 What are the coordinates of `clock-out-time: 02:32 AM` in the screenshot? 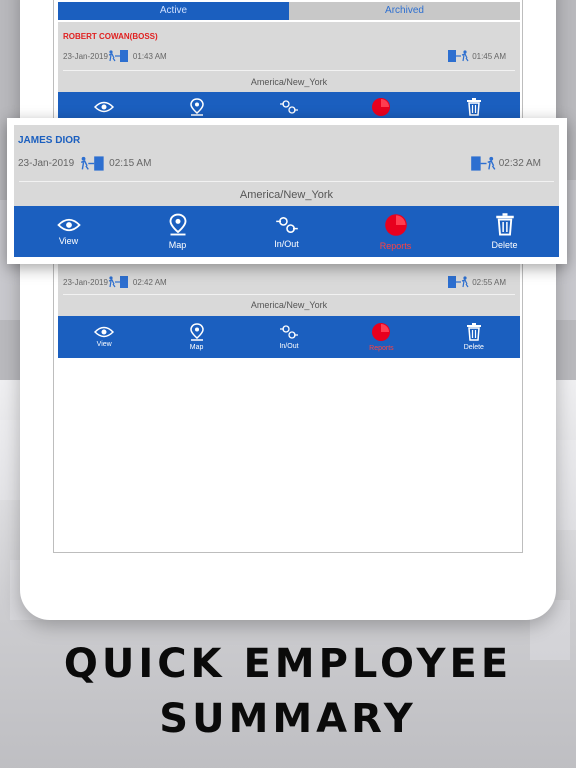 It's located at (519, 163).